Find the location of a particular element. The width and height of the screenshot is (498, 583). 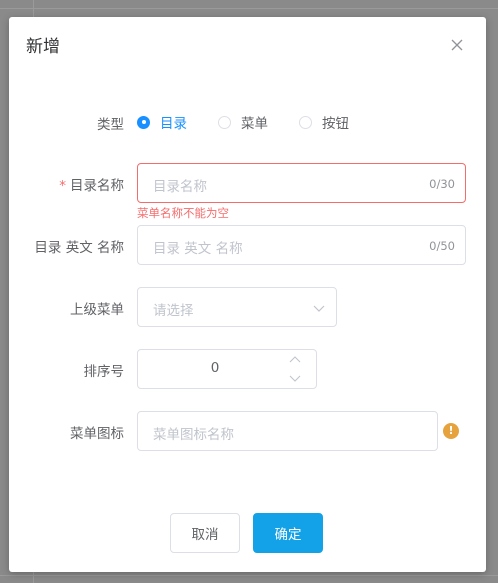

parent-menu-select: 请选择 is located at coordinates (237, 307).